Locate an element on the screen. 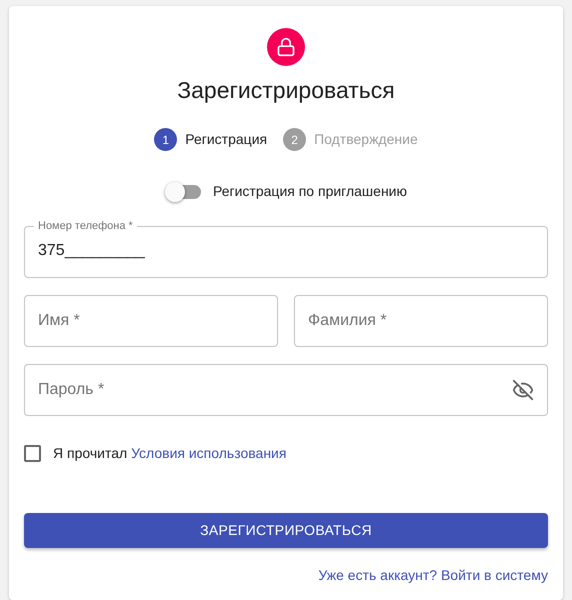 Image resolution: width=572 pixels, height=600 pixels. last-name-field: Фамилия * is located at coordinates (421, 321).